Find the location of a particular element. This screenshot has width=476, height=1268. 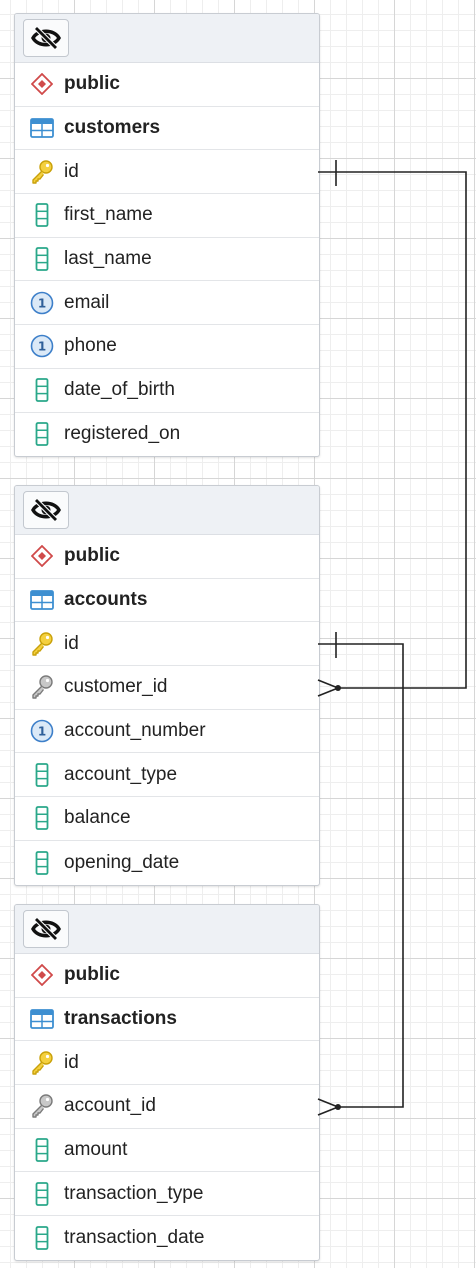

column-name: registered_on is located at coordinates (122, 434).